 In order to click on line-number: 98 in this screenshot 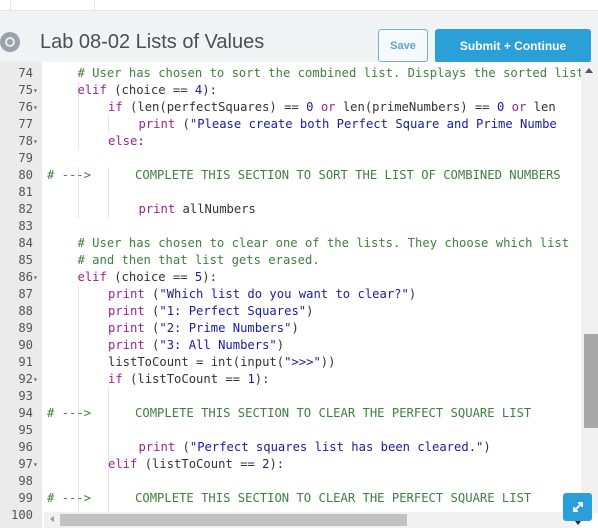, I will do `click(25, 481)`.